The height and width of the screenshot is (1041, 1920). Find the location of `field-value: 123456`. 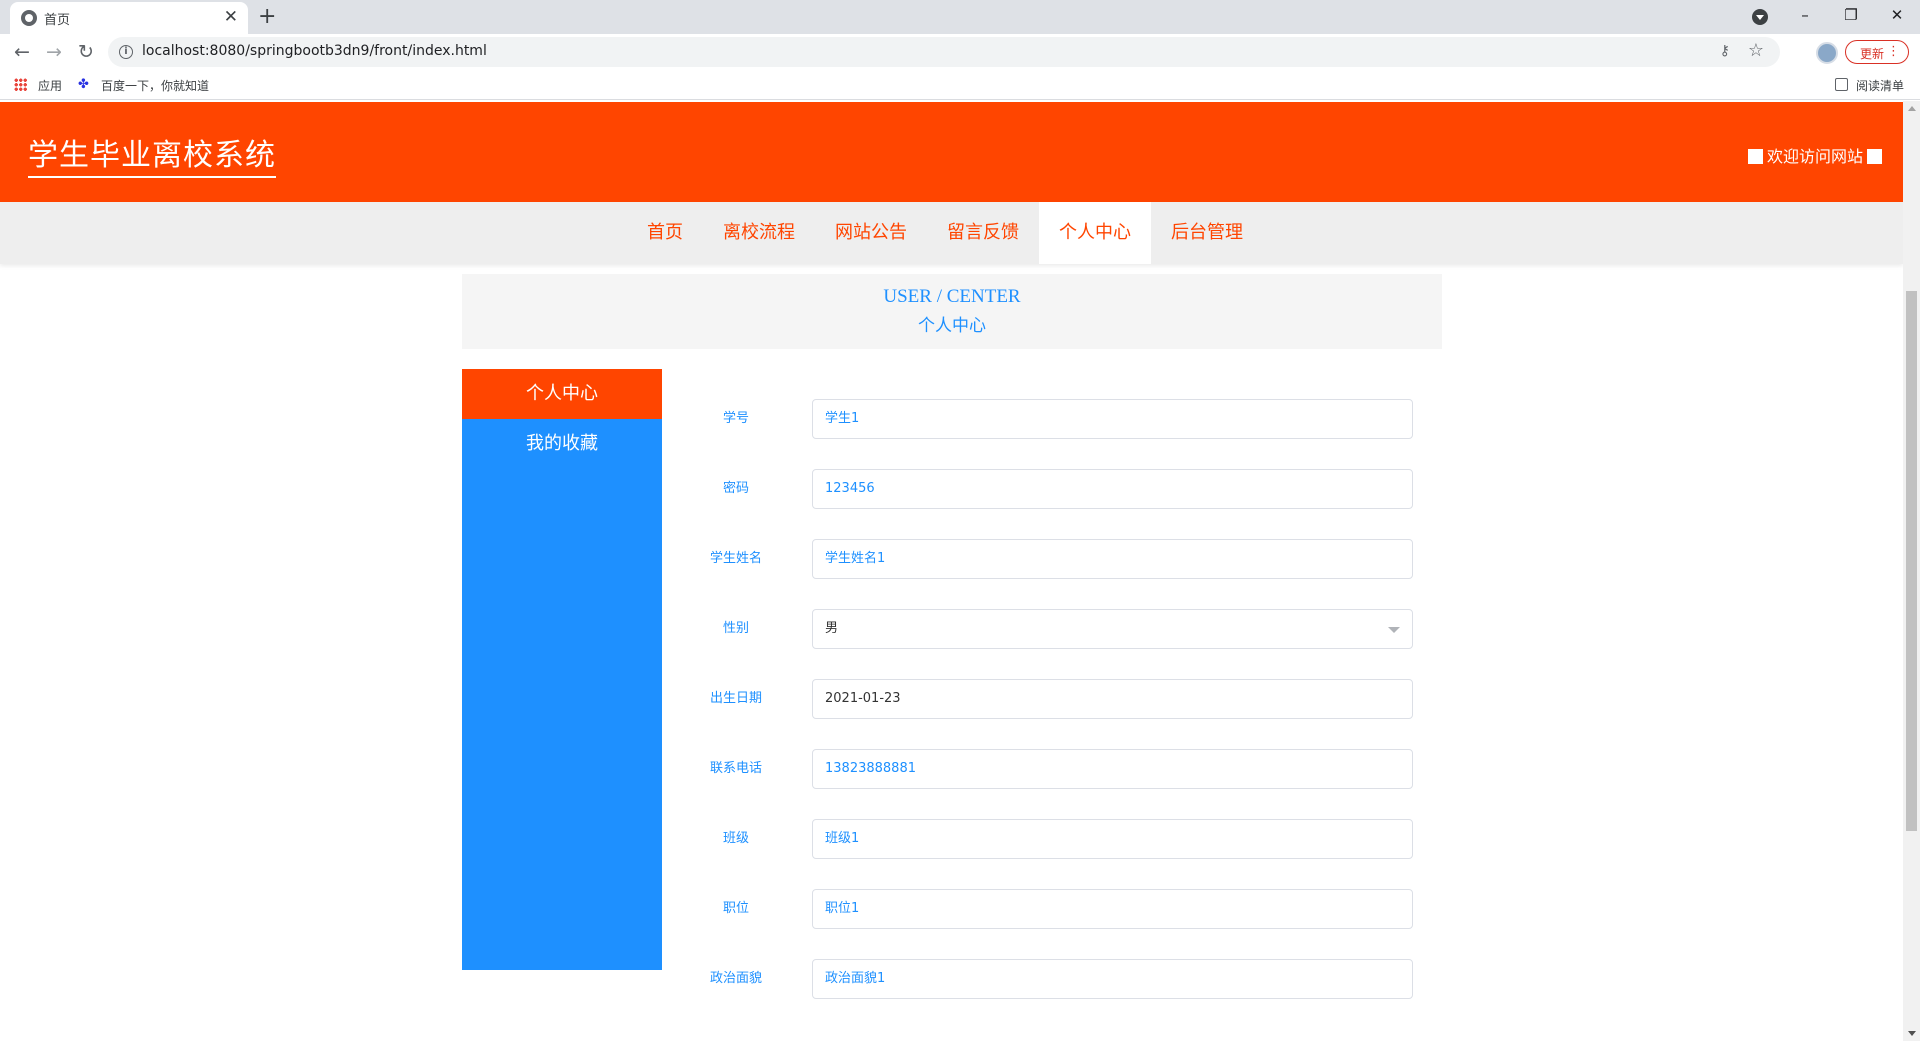

field-value: 123456 is located at coordinates (850, 488).